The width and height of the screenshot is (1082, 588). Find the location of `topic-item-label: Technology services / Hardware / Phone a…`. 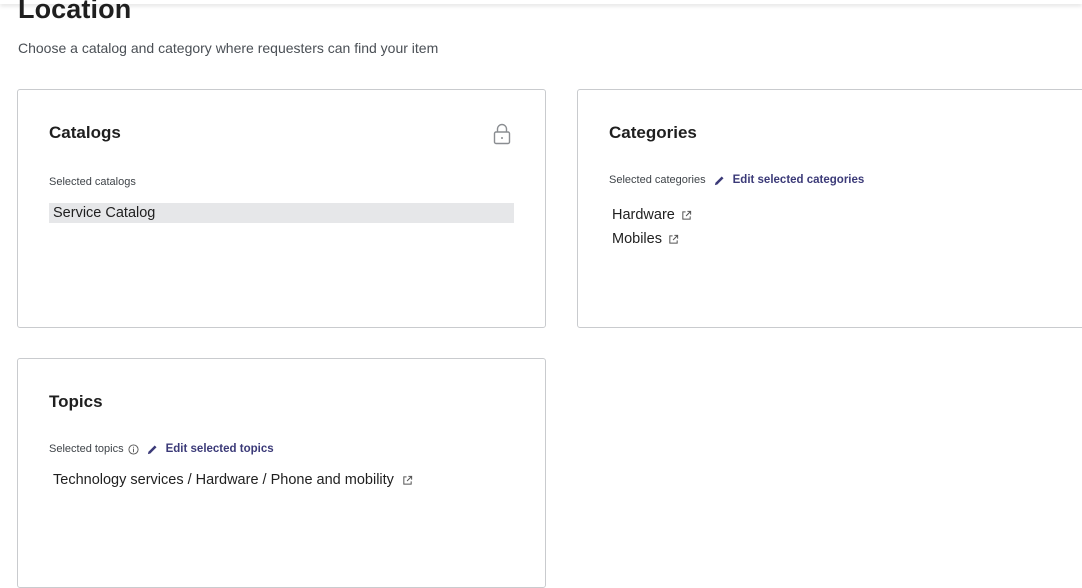

topic-item-label: Technology services / Hardware / Phone a… is located at coordinates (223, 480).